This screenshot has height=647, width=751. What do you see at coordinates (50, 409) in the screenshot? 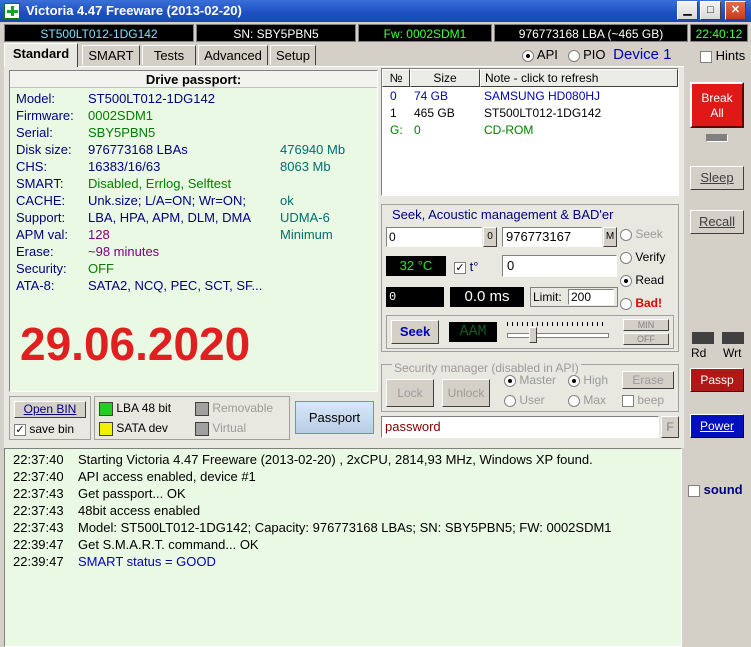
I see `open-bin-button: Open BIN` at bounding box center [50, 409].